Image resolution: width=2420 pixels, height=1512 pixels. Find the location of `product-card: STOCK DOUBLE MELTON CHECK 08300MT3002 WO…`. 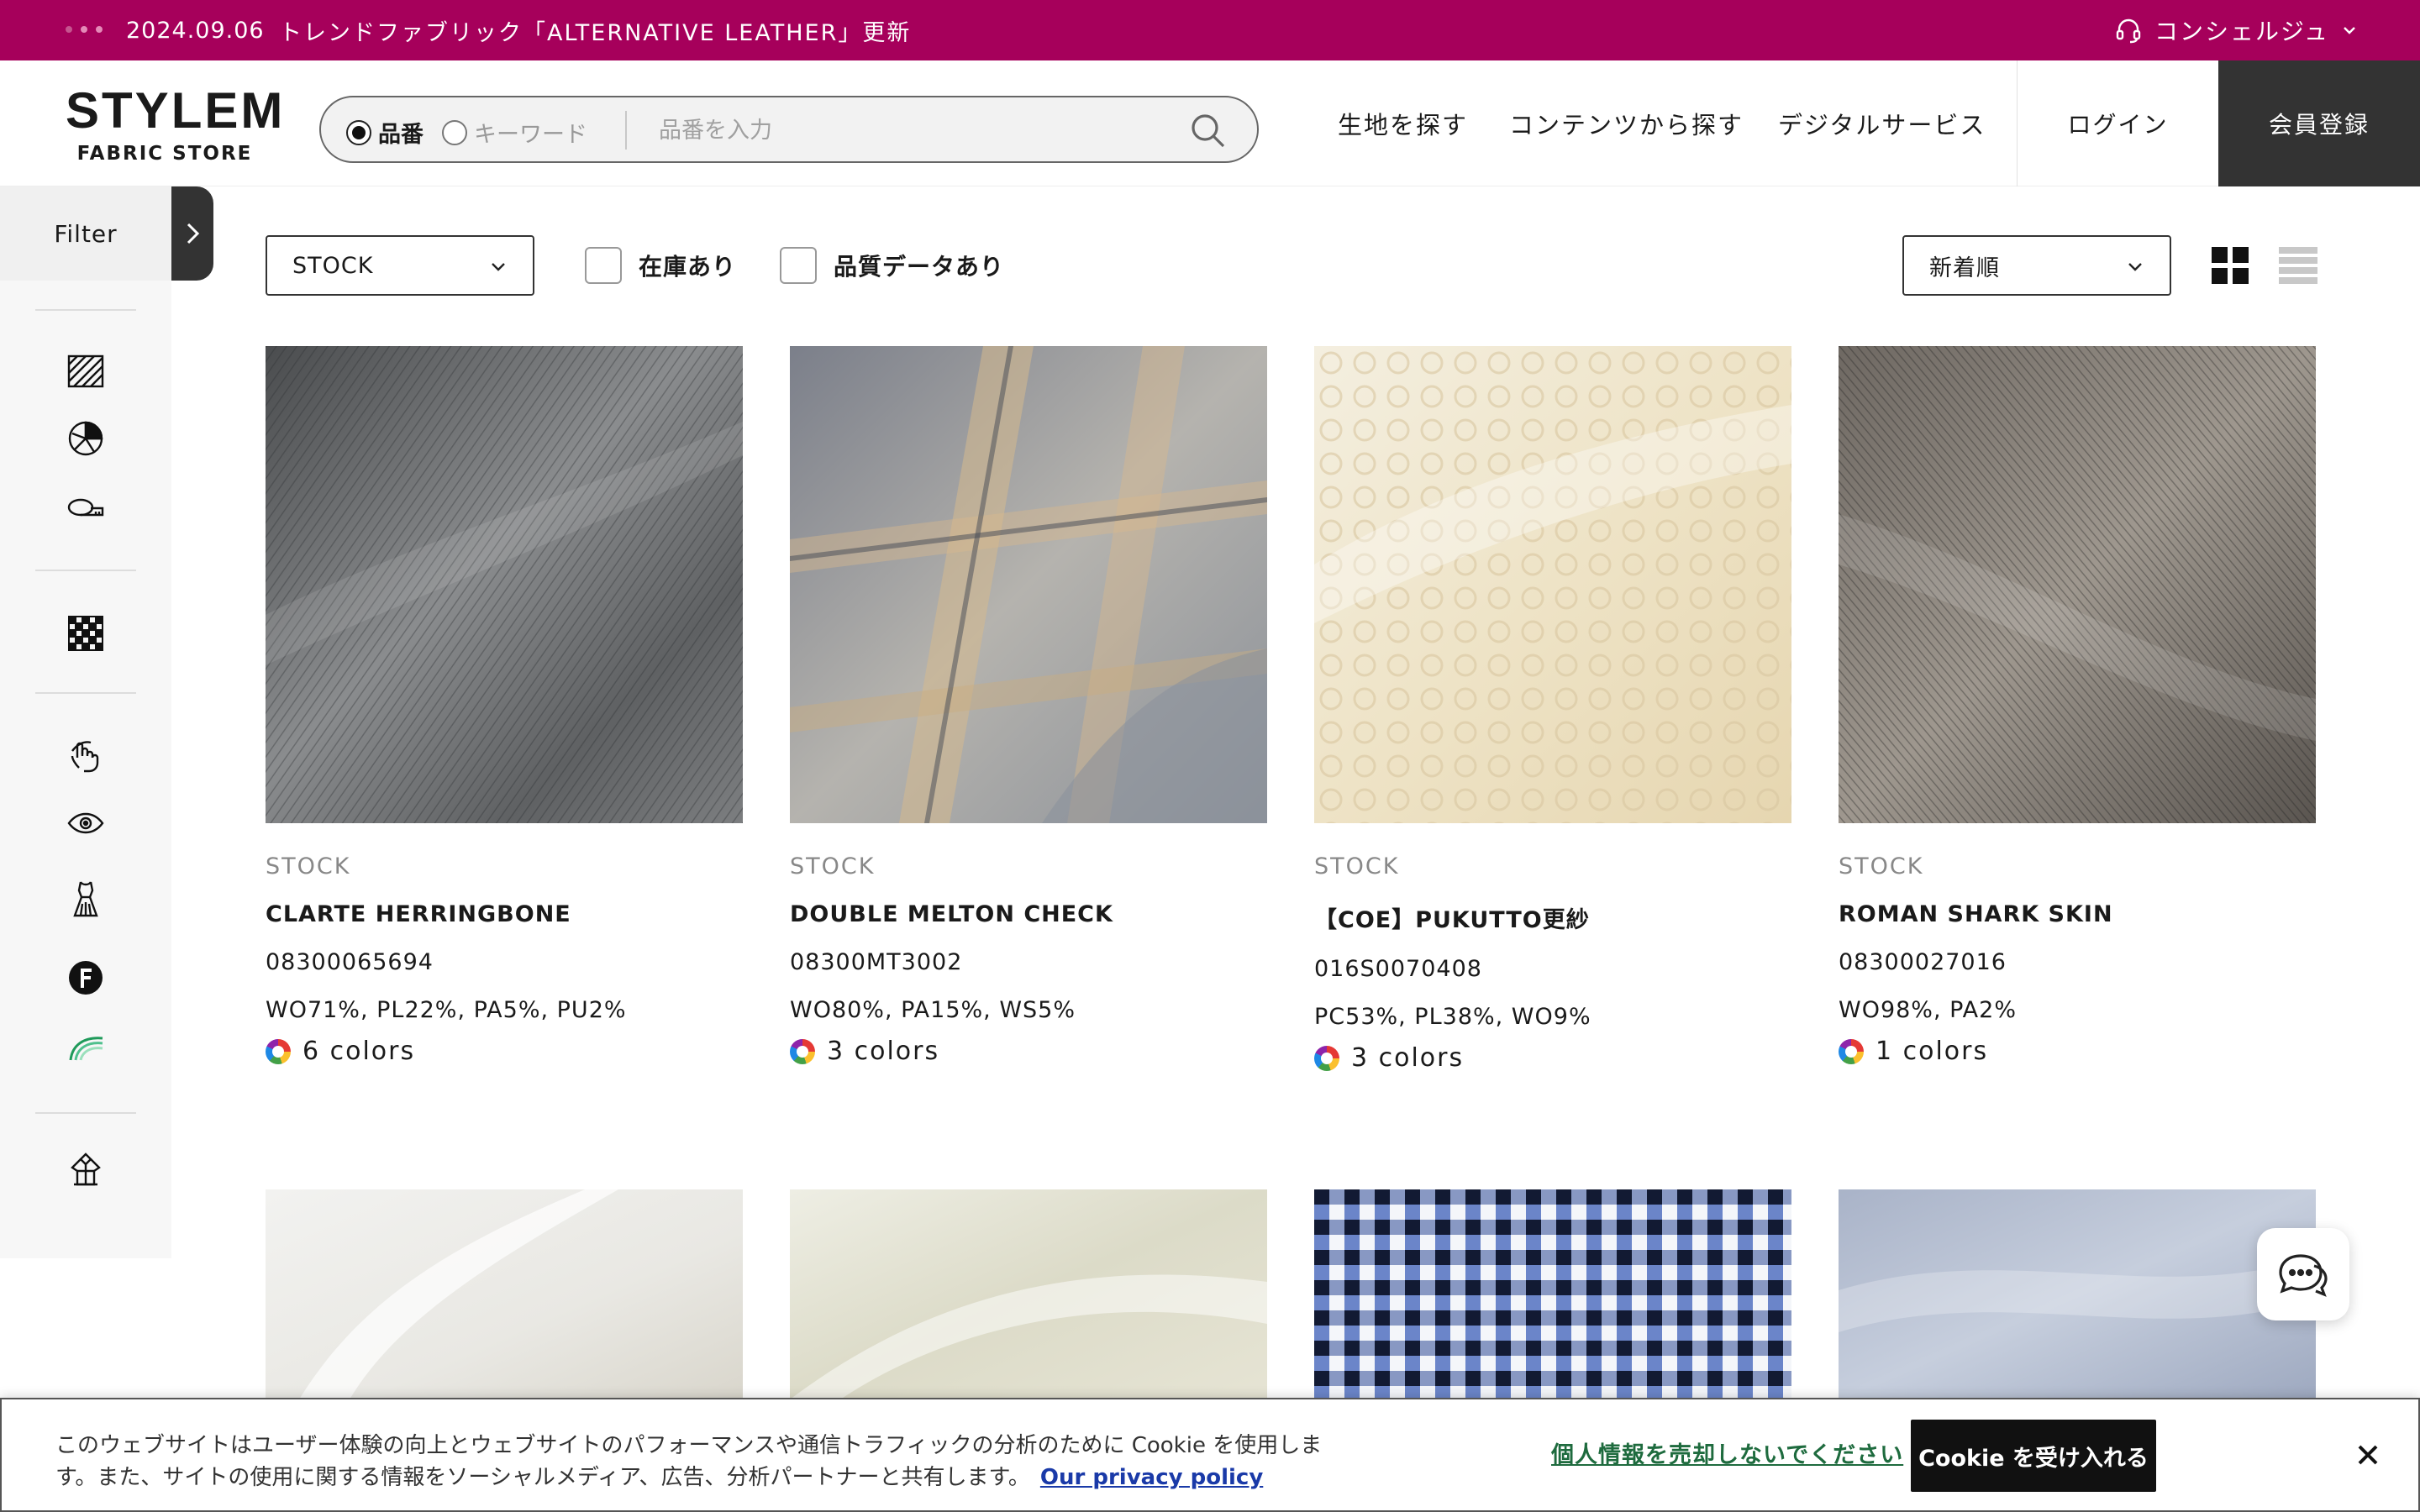

product-card: STOCK DOUBLE MELTON CHECK 08300MT3002 WO… is located at coordinates (1028, 706).